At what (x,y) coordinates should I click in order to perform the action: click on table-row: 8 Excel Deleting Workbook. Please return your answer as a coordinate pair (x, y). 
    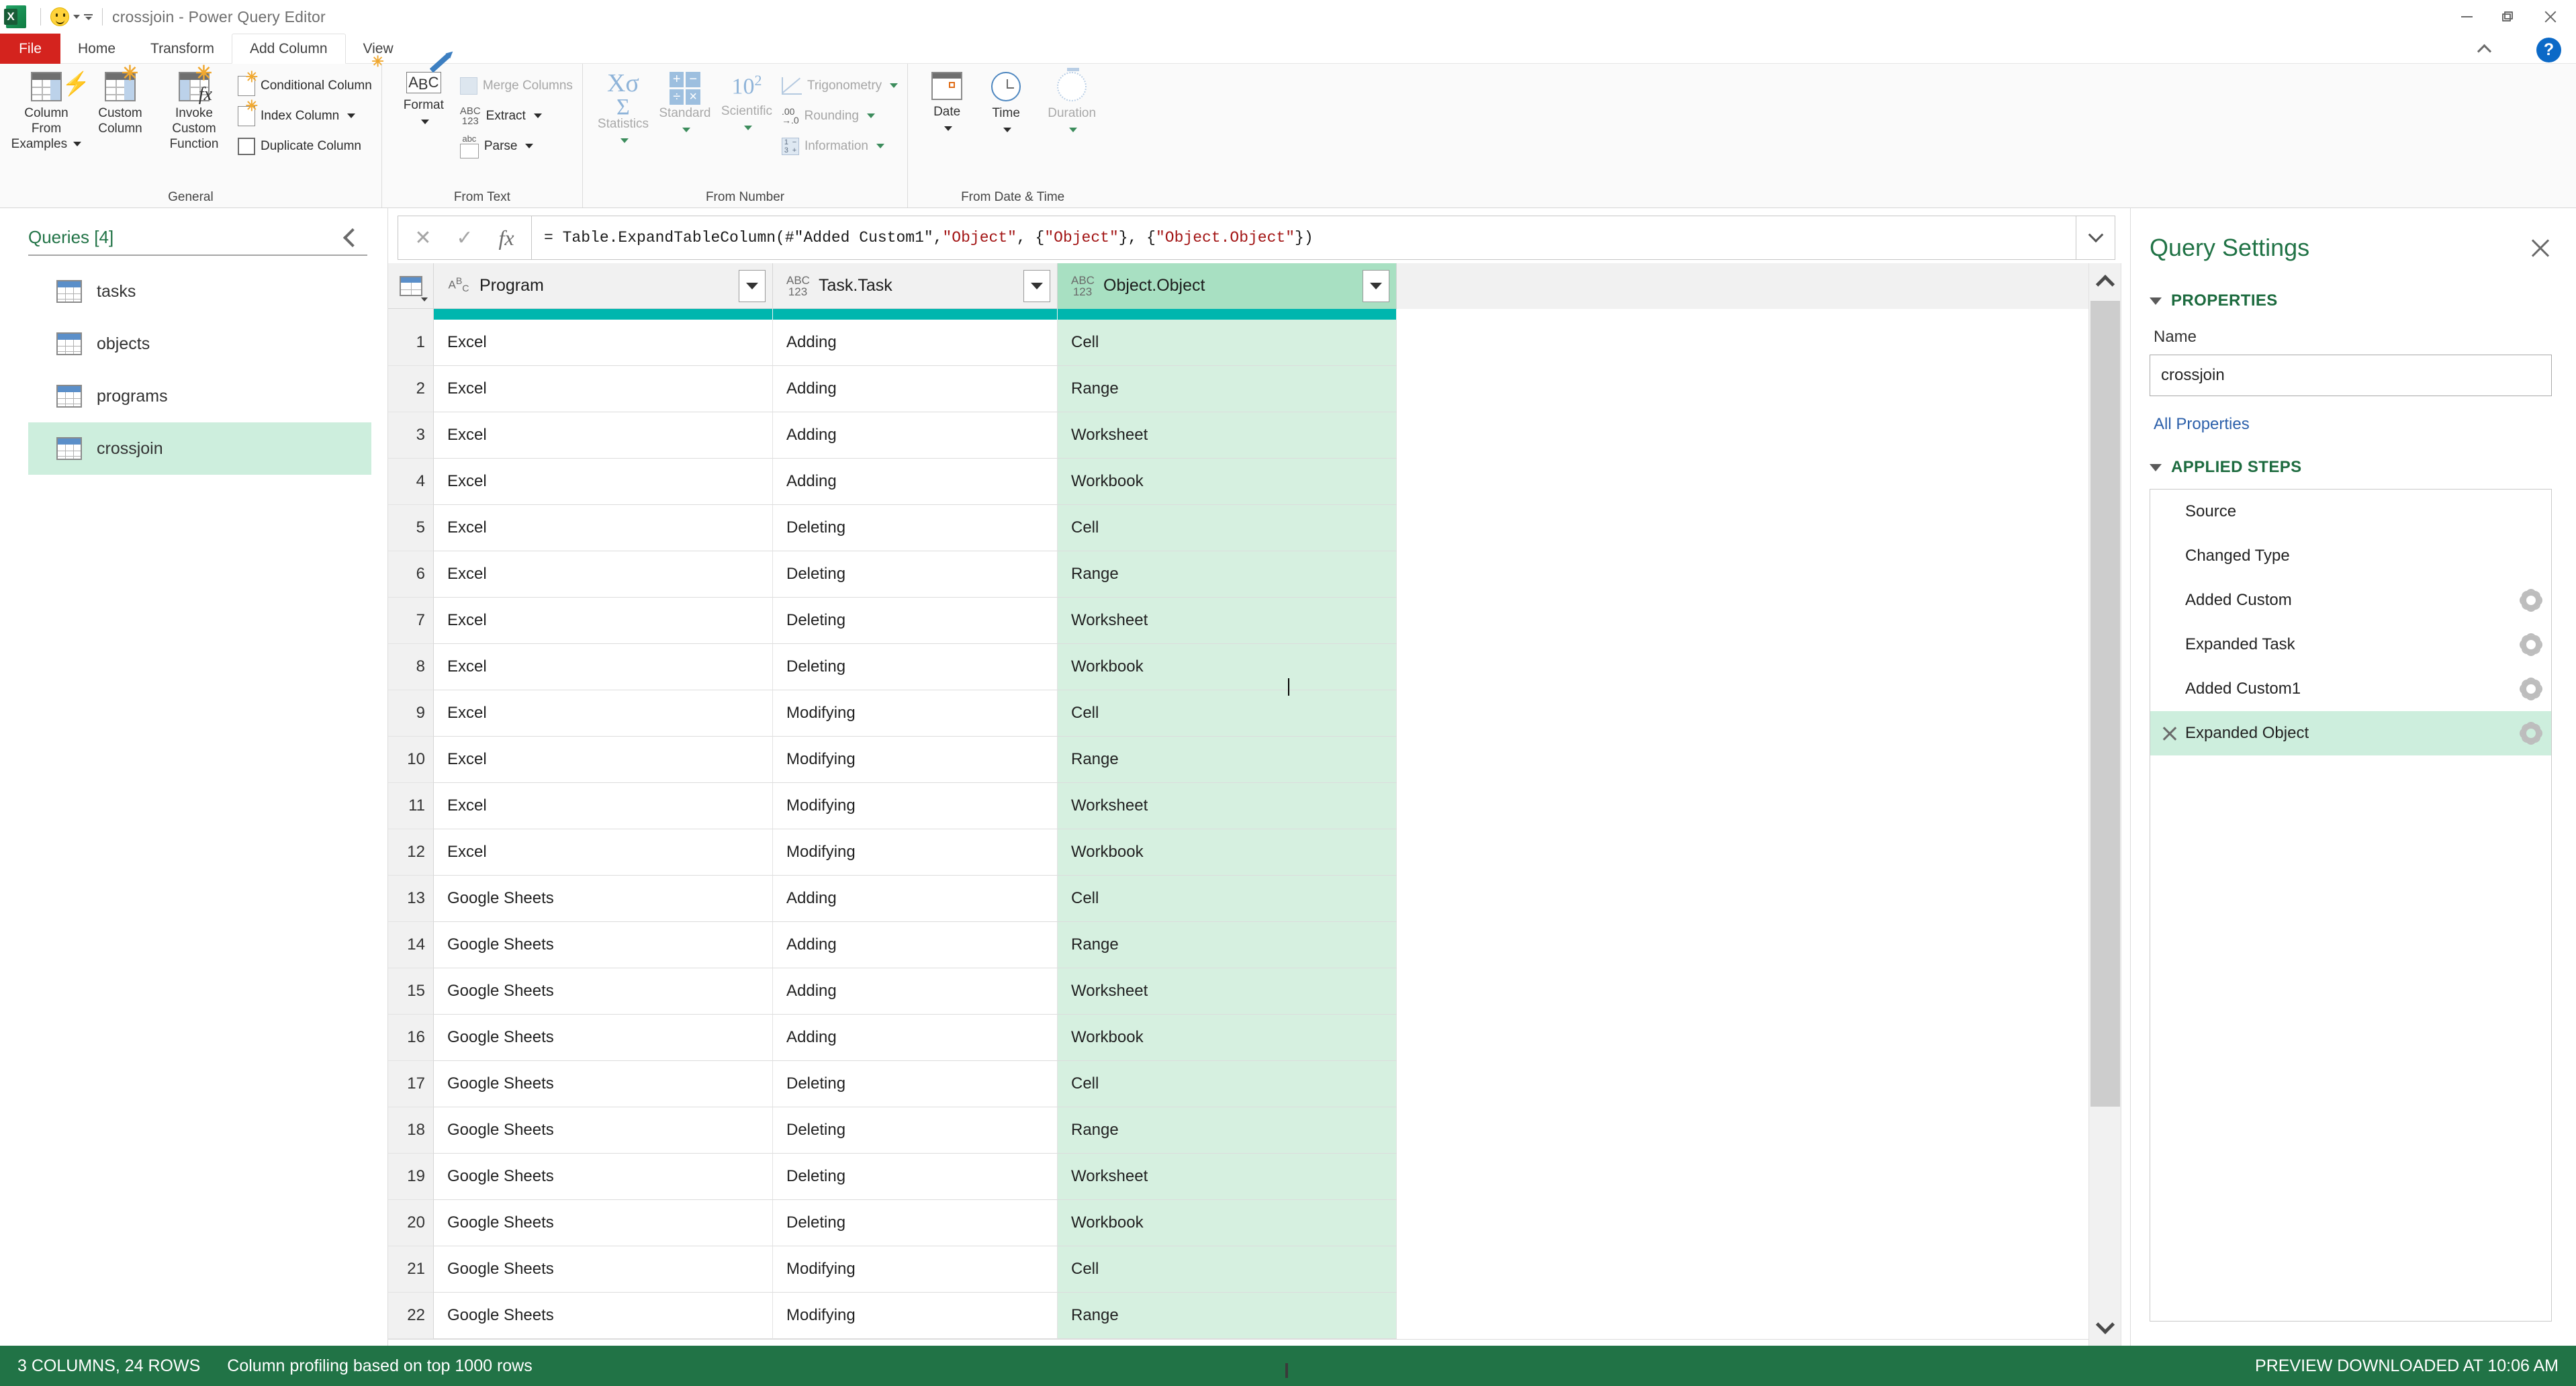
    Looking at the image, I should click on (1238, 667).